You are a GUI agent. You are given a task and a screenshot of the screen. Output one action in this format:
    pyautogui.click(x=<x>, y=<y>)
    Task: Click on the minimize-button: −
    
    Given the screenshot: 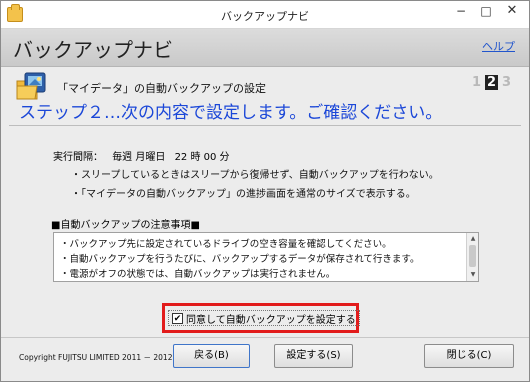 What is the action you would take?
    pyautogui.click(x=461, y=11)
    